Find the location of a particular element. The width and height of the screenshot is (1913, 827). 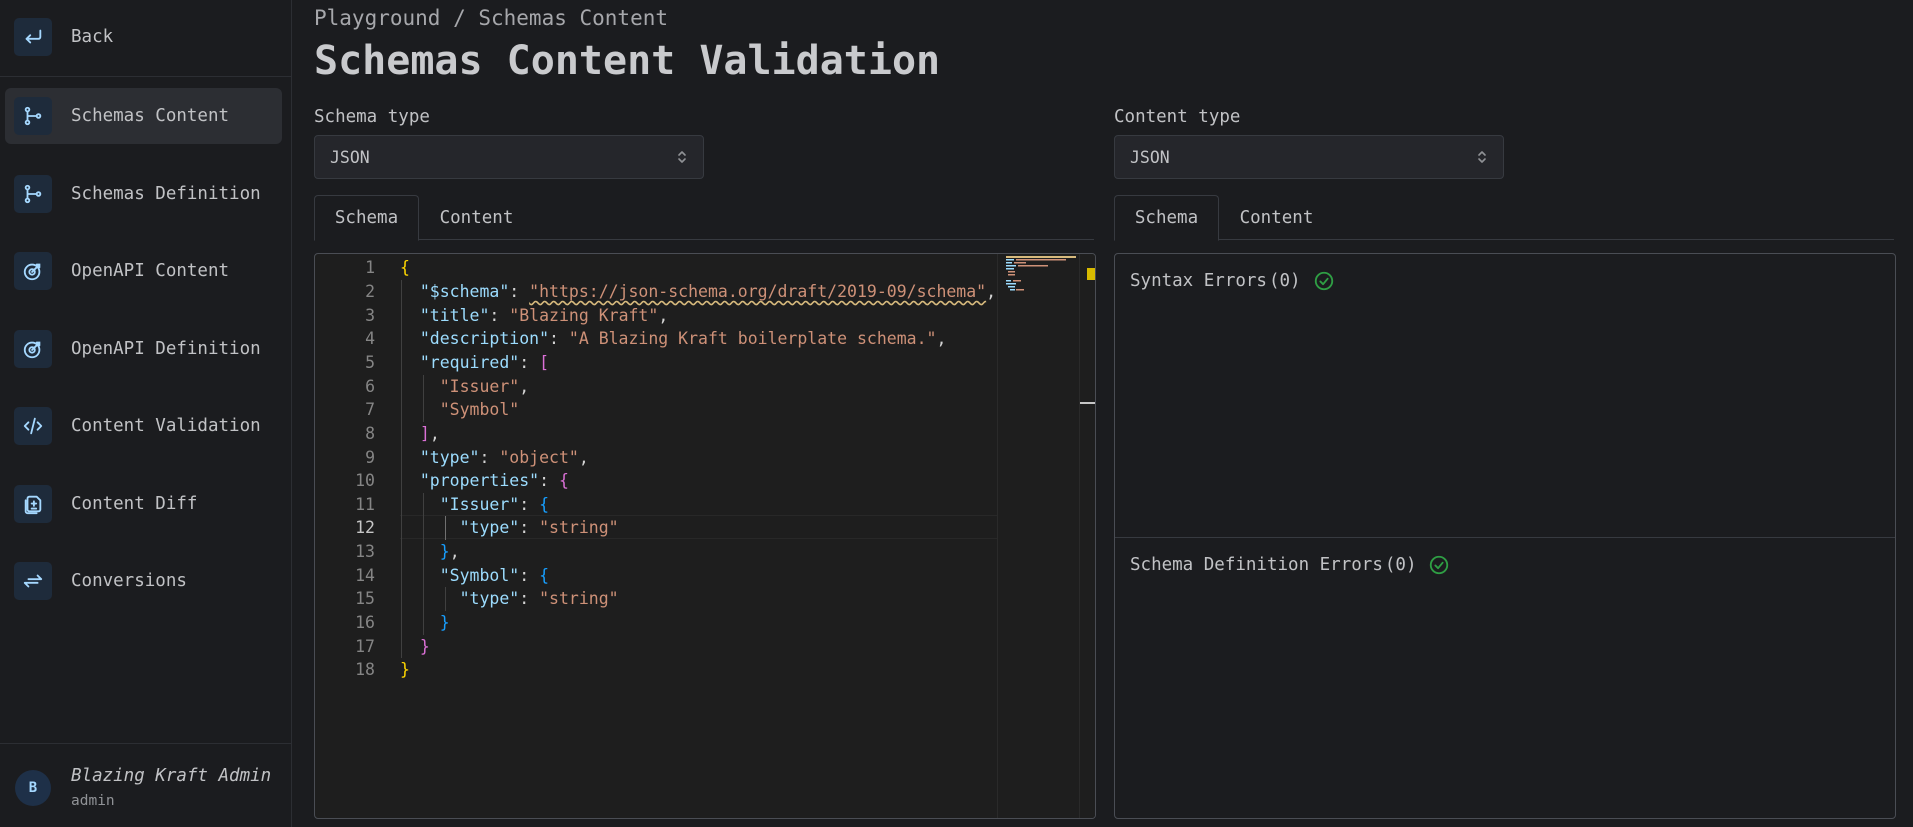

code-line: "Symbol": { is located at coordinates (494, 575).